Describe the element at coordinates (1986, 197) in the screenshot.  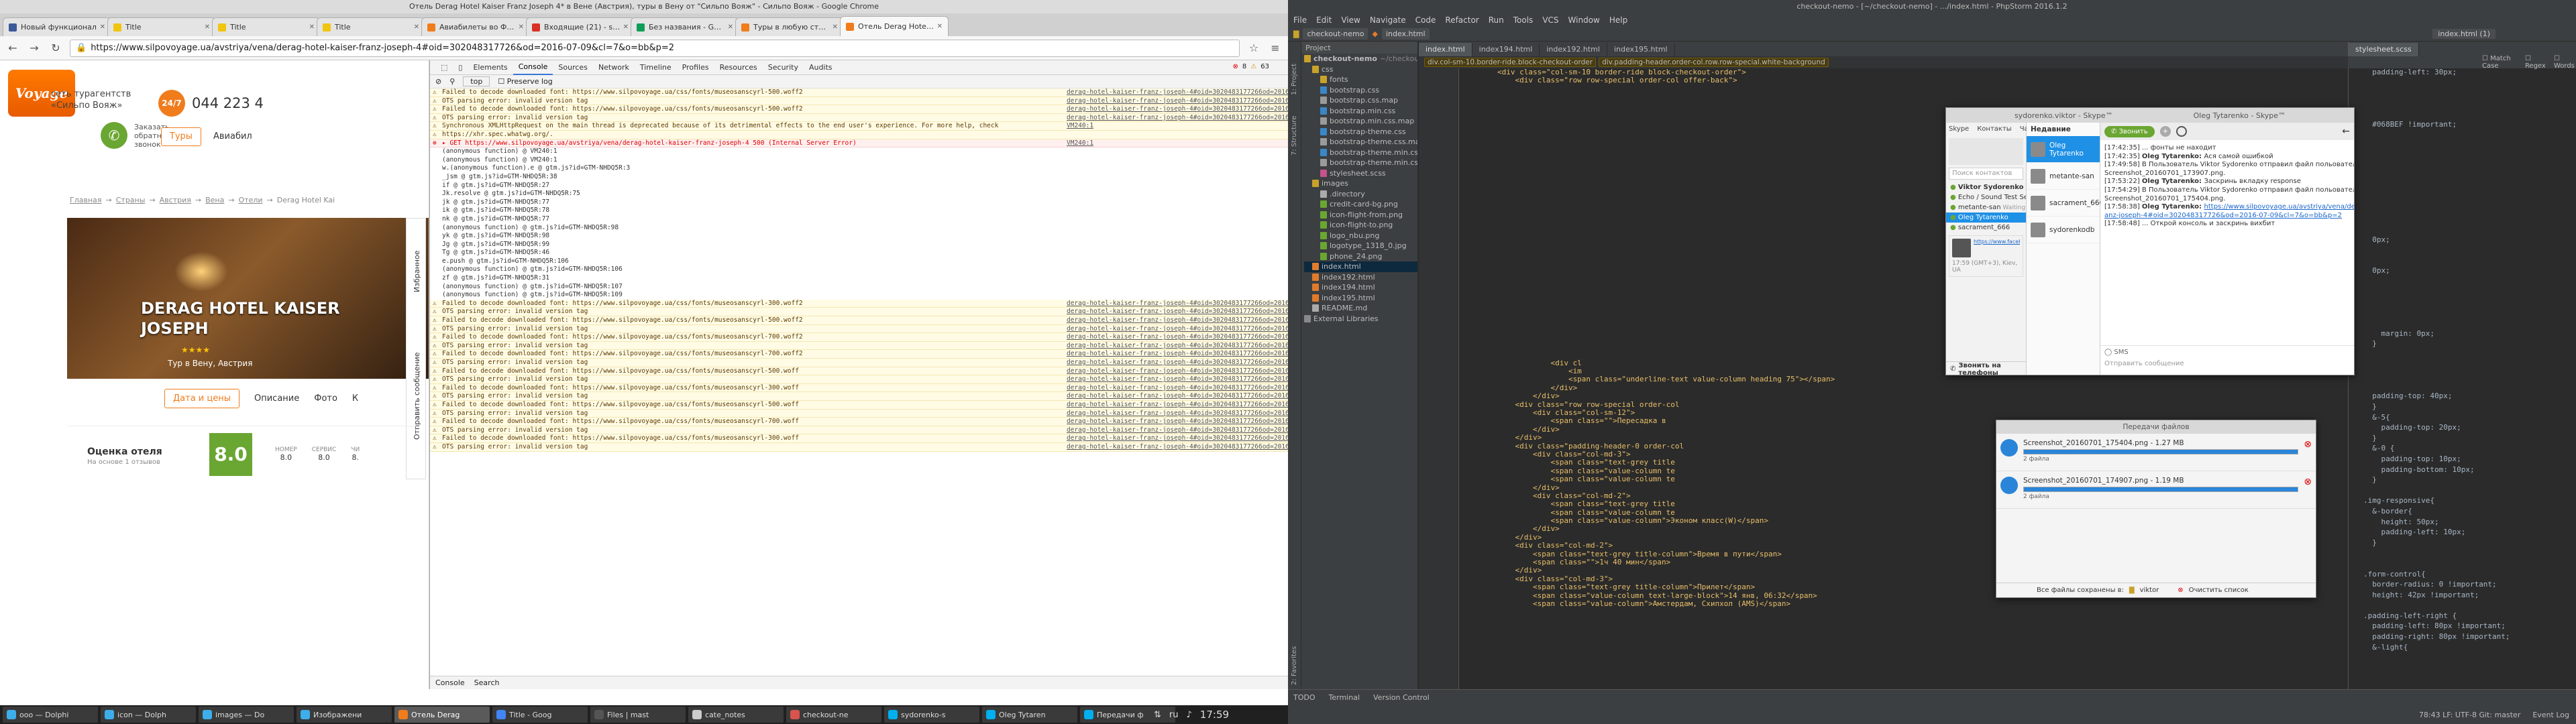
I see `contact-row: ● Echo / Sound Test Service` at that location.